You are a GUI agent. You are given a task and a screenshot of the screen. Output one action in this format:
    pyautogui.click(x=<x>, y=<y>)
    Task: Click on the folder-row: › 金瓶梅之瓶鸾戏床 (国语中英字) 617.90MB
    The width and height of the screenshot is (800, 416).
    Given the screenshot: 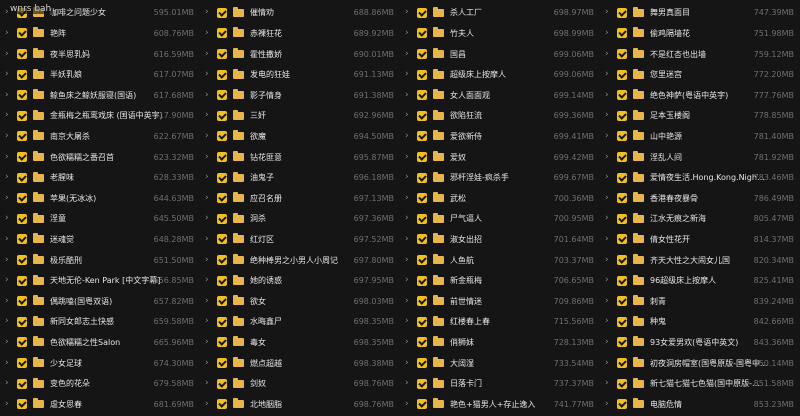 What is the action you would take?
    pyautogui.click(x=100, y=116)
    